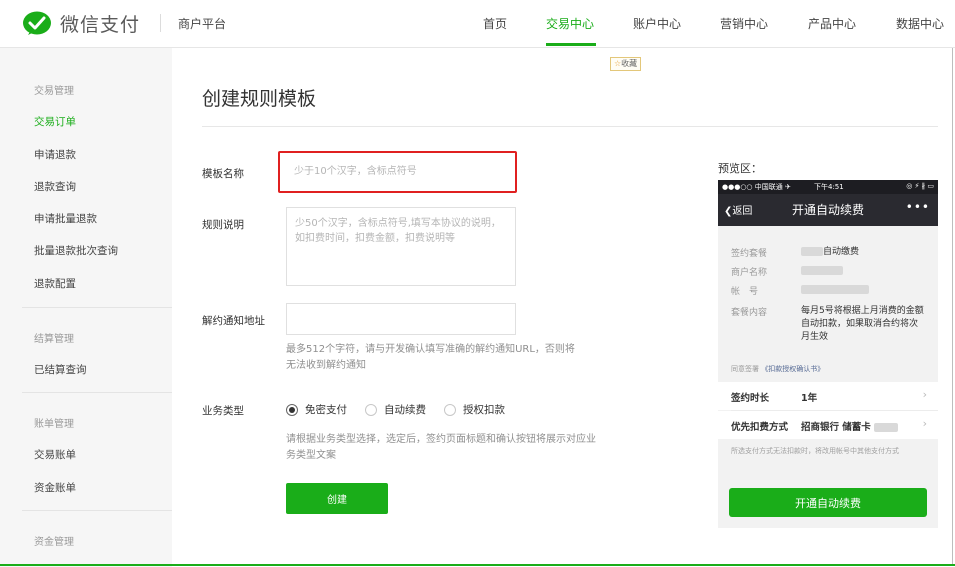 The image size is (955, 567). I want to click on nav-marketing-center: 营销中心, so click(744, 23).